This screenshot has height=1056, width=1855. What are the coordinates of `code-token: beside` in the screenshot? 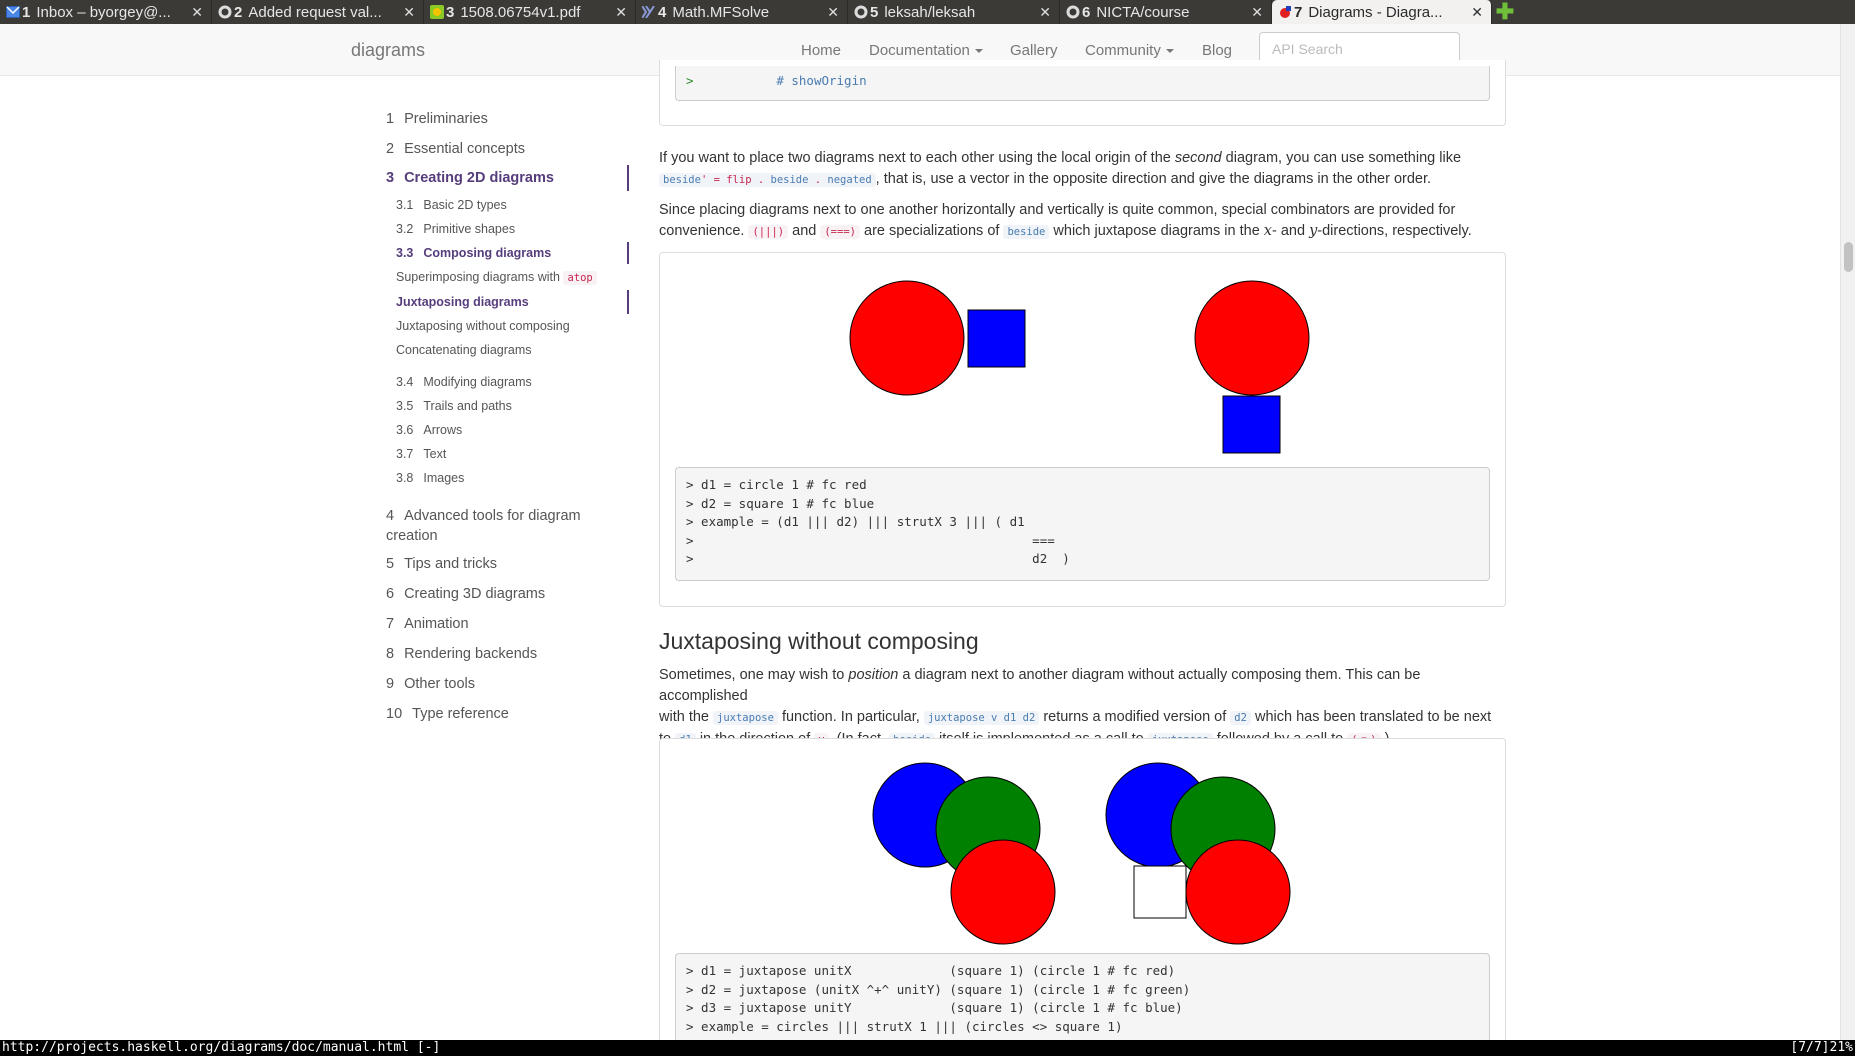 It's located at (789, 180).